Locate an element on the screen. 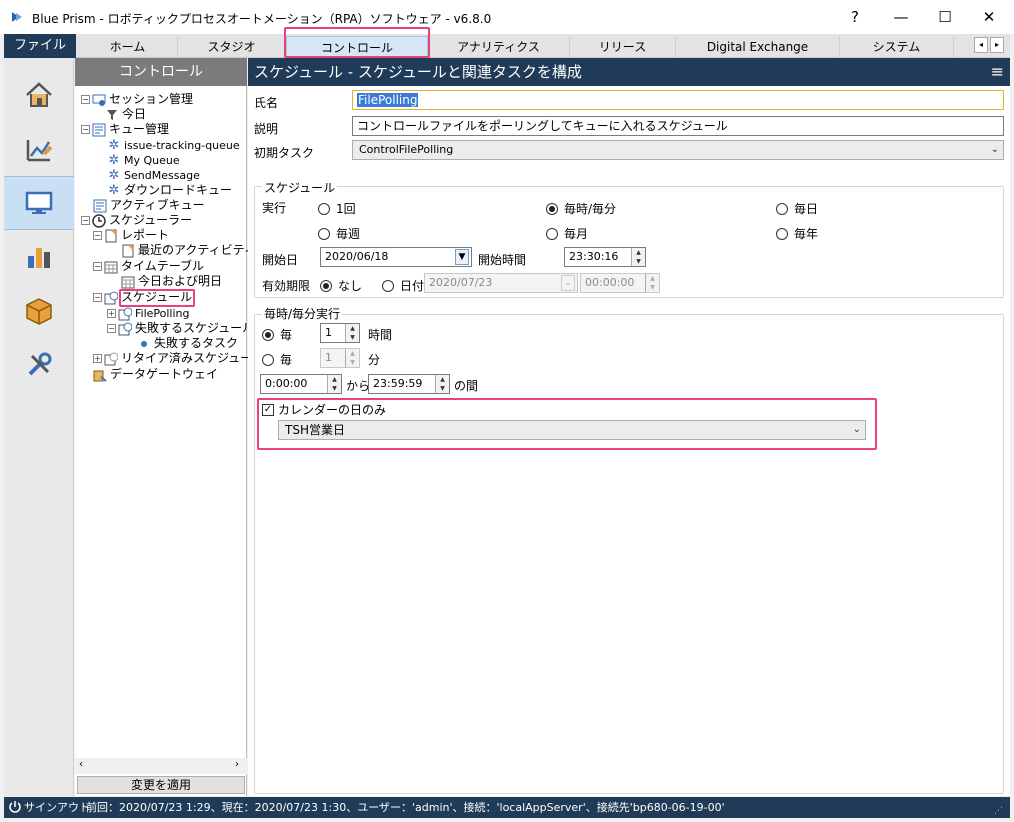  tree-item-schedule: − スケジュール is located at coordinates (142, 297).